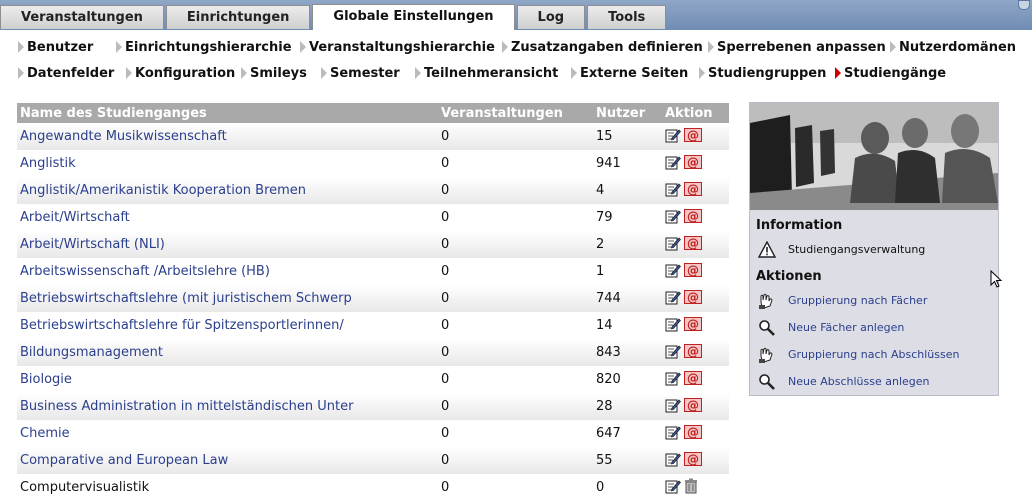 Image resolution: width=1032 pixels, height=504 pixels. Describe the element at coordinates (953, 47) in the screenshot. I see `subnav-nutzerdomaenen: Nutzerdomänen` at that location.